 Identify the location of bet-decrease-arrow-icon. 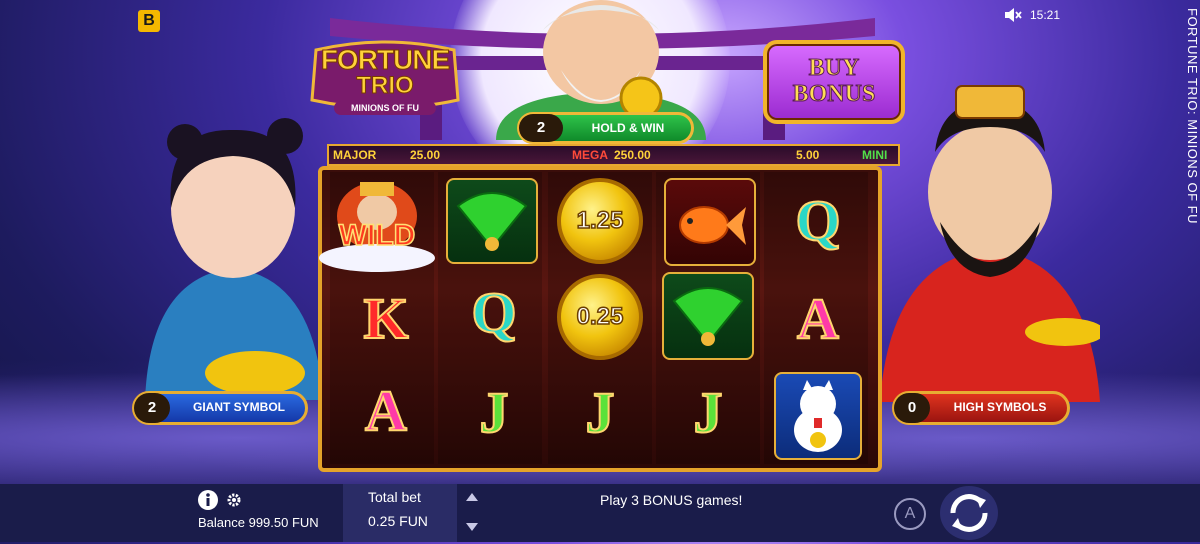
(472, 527).